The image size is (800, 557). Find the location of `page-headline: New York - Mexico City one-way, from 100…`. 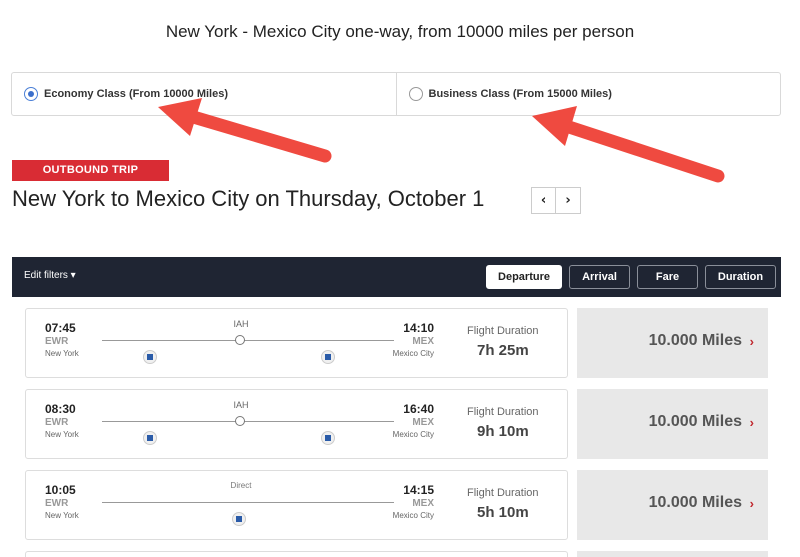

page-headline: New York - Mexico City one-way, from 100… is located at coordinates (400, 31).